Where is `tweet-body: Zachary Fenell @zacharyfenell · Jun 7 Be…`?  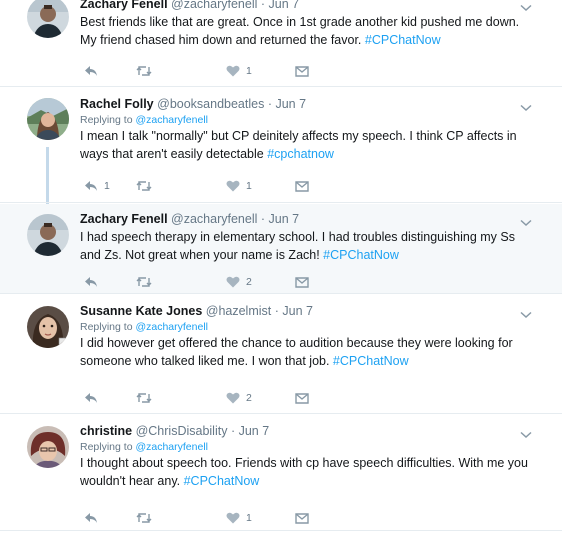
tweet-body: Zachary Fenell @zacharyfenell · Jun 7 Be… is located at coordinates (304, 24).